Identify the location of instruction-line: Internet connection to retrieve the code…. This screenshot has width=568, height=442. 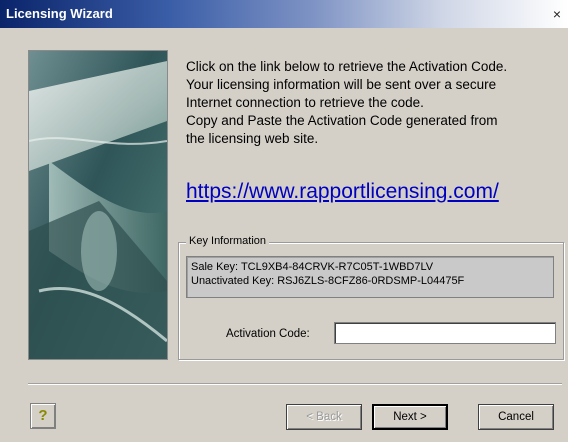
(305, 102).